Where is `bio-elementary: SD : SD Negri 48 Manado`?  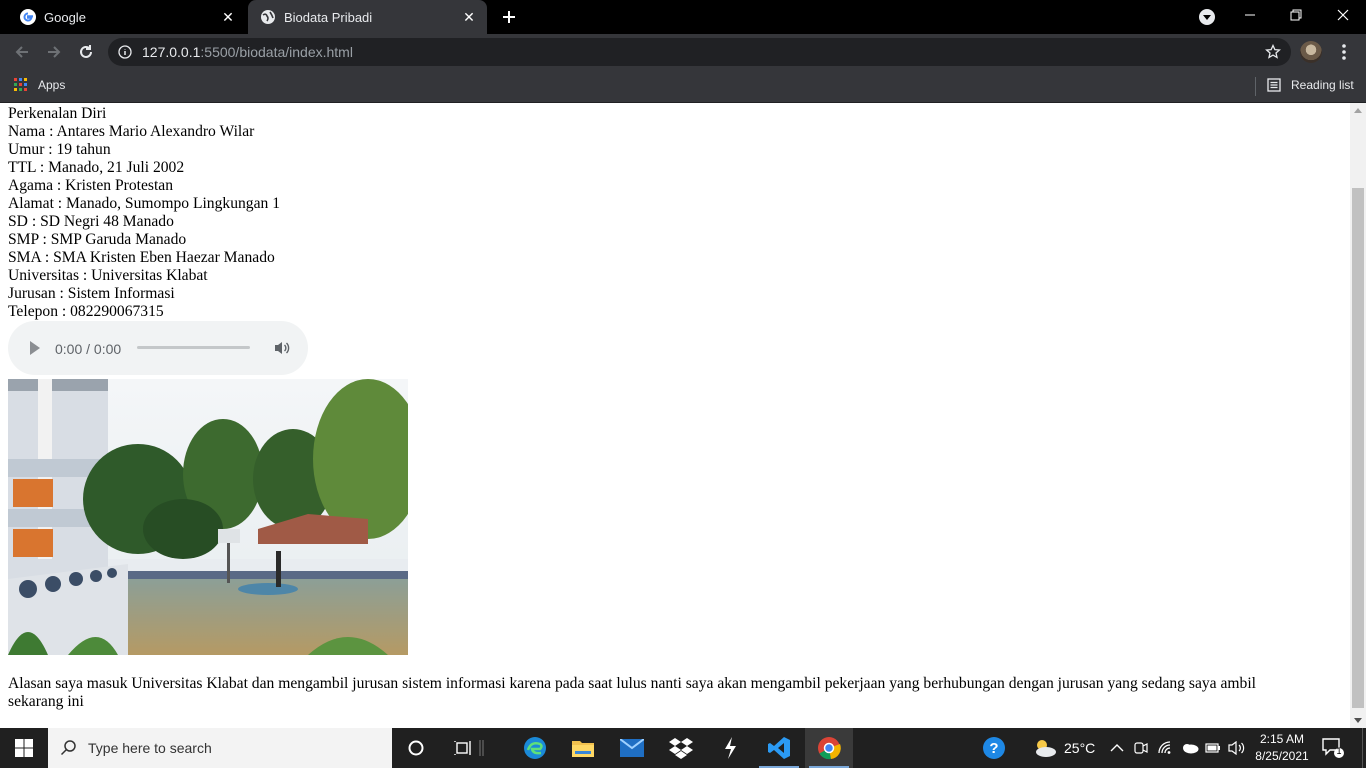
bio-elementary: SD : SD Negri 48 Manado is located at coordinates (91, 221).